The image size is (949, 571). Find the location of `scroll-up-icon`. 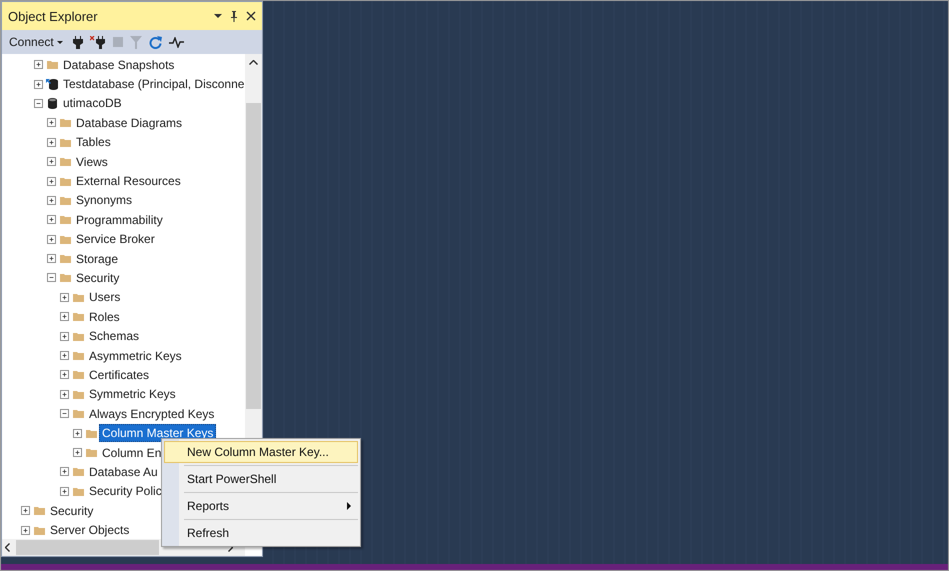

scroll-up-icon is located at coordinates (253, 62).